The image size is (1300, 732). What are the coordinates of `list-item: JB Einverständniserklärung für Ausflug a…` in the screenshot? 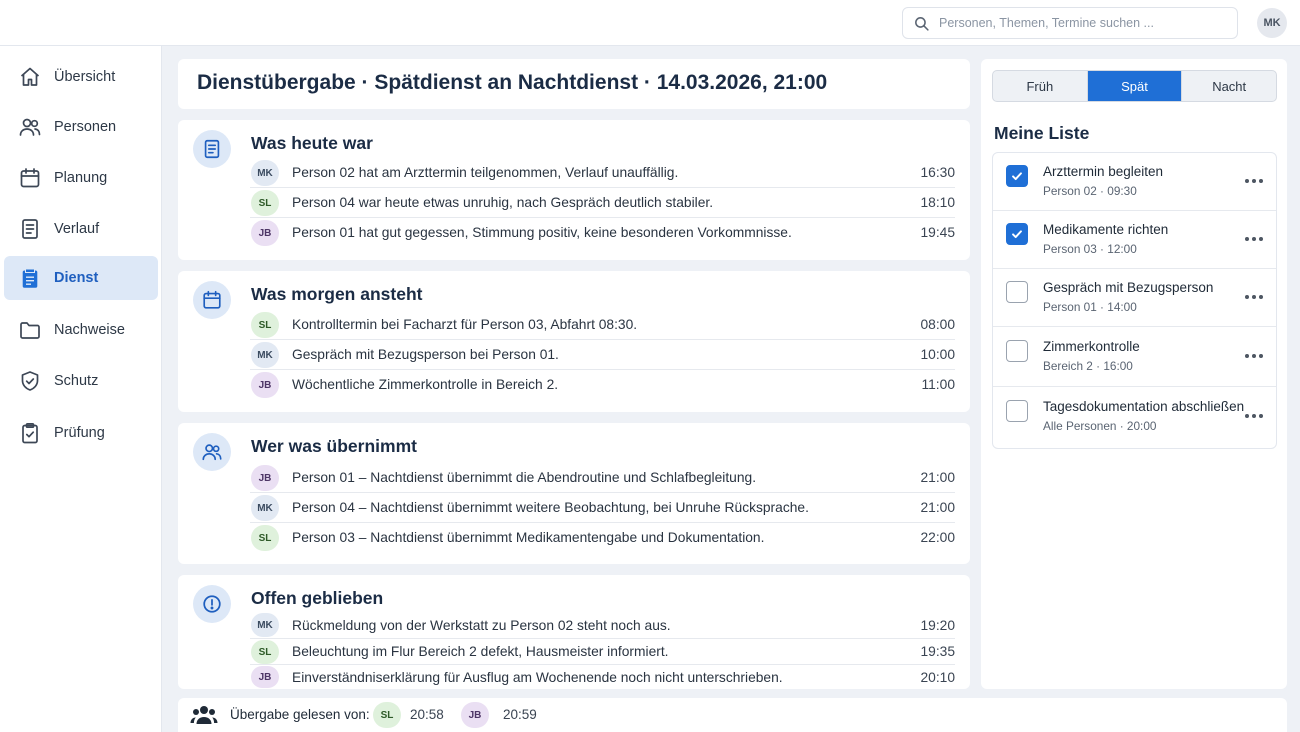 It's located at (602, 677).